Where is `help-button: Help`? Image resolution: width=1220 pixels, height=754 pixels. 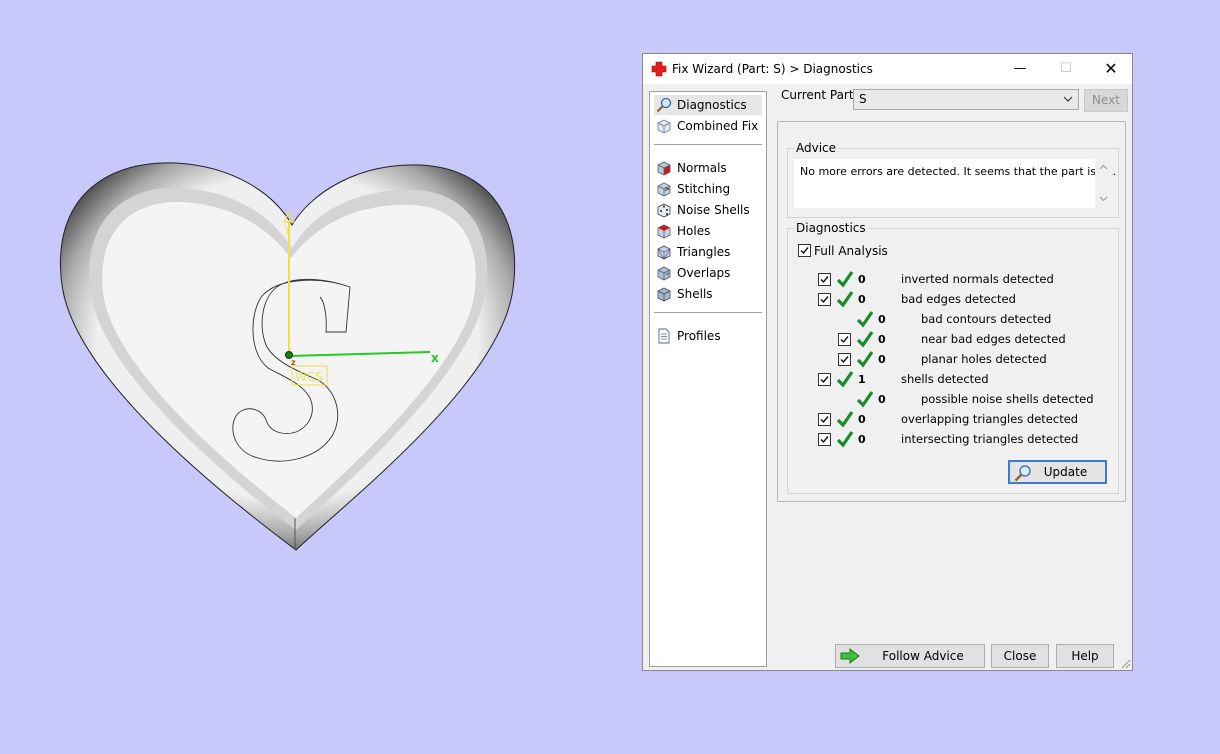
help-button: Help is located at coordinates (1085, 656).